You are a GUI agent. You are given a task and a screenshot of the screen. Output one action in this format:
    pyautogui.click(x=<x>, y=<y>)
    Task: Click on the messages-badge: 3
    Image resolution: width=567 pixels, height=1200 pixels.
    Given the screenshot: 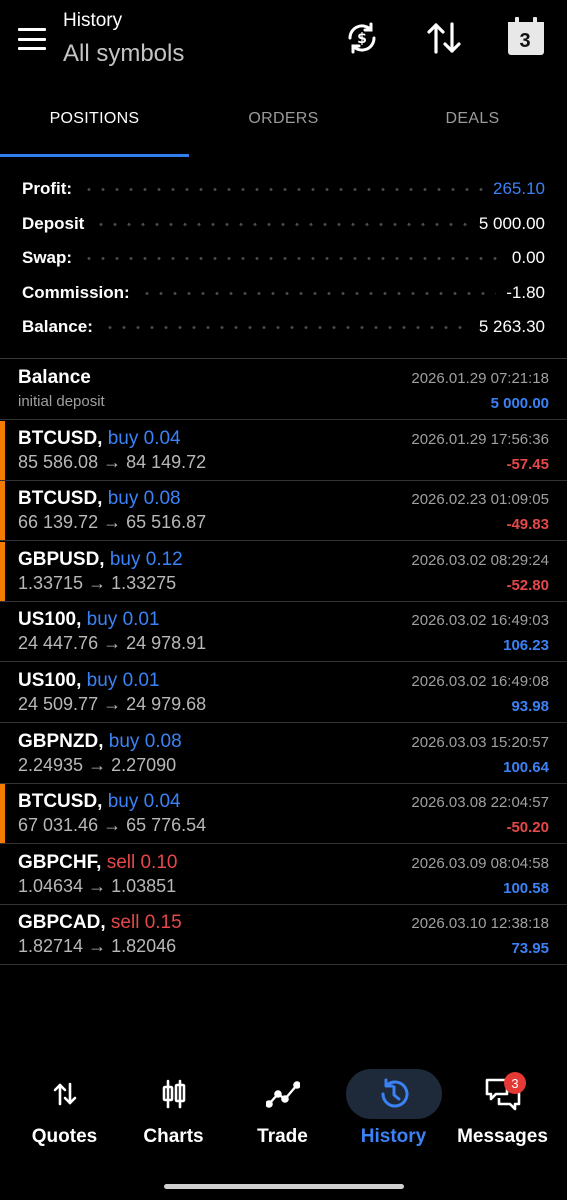 What is the action you would take?
    pyautogui.click(x=515, y=1083)
    